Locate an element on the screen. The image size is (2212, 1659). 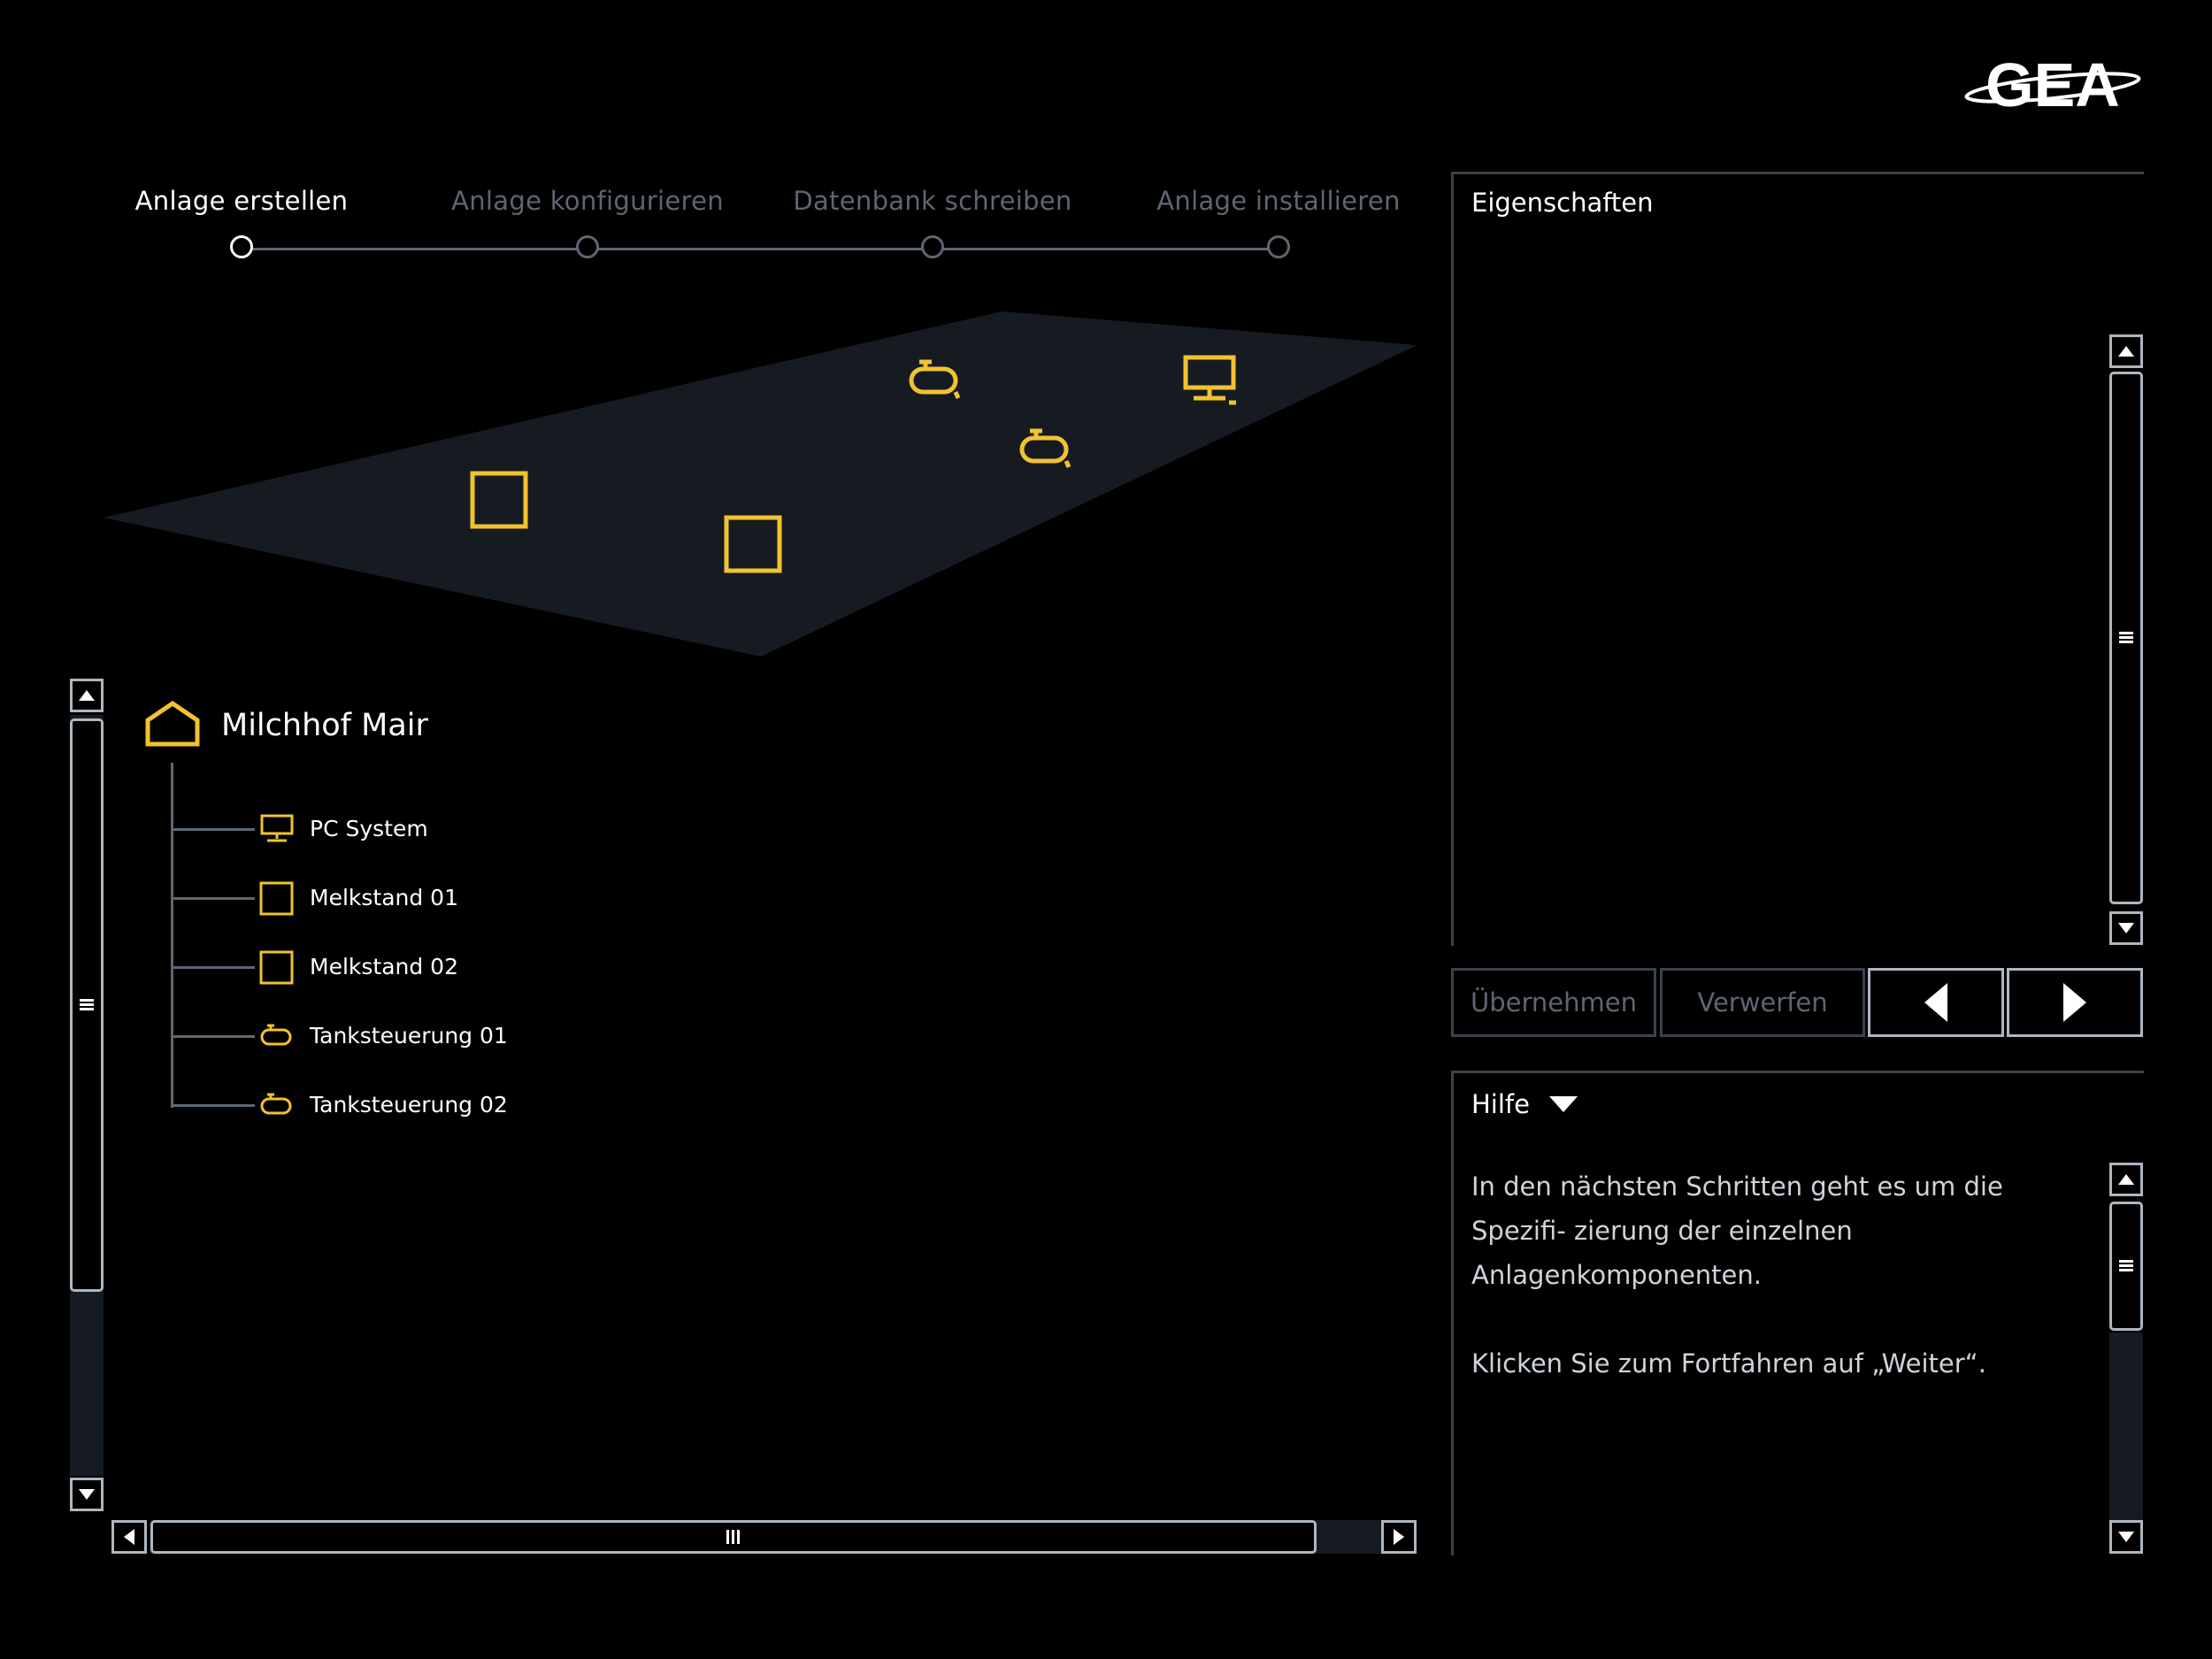
logo-text: GEA is located at coordinates (2052, 87).